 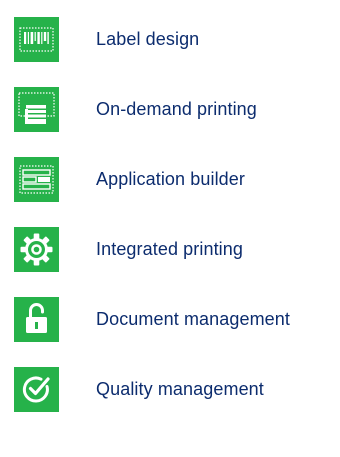 What do you see at coordinates (148, 39) in the screenshot?
I see `feature-label: Label design` at bounding box center [148, 39].